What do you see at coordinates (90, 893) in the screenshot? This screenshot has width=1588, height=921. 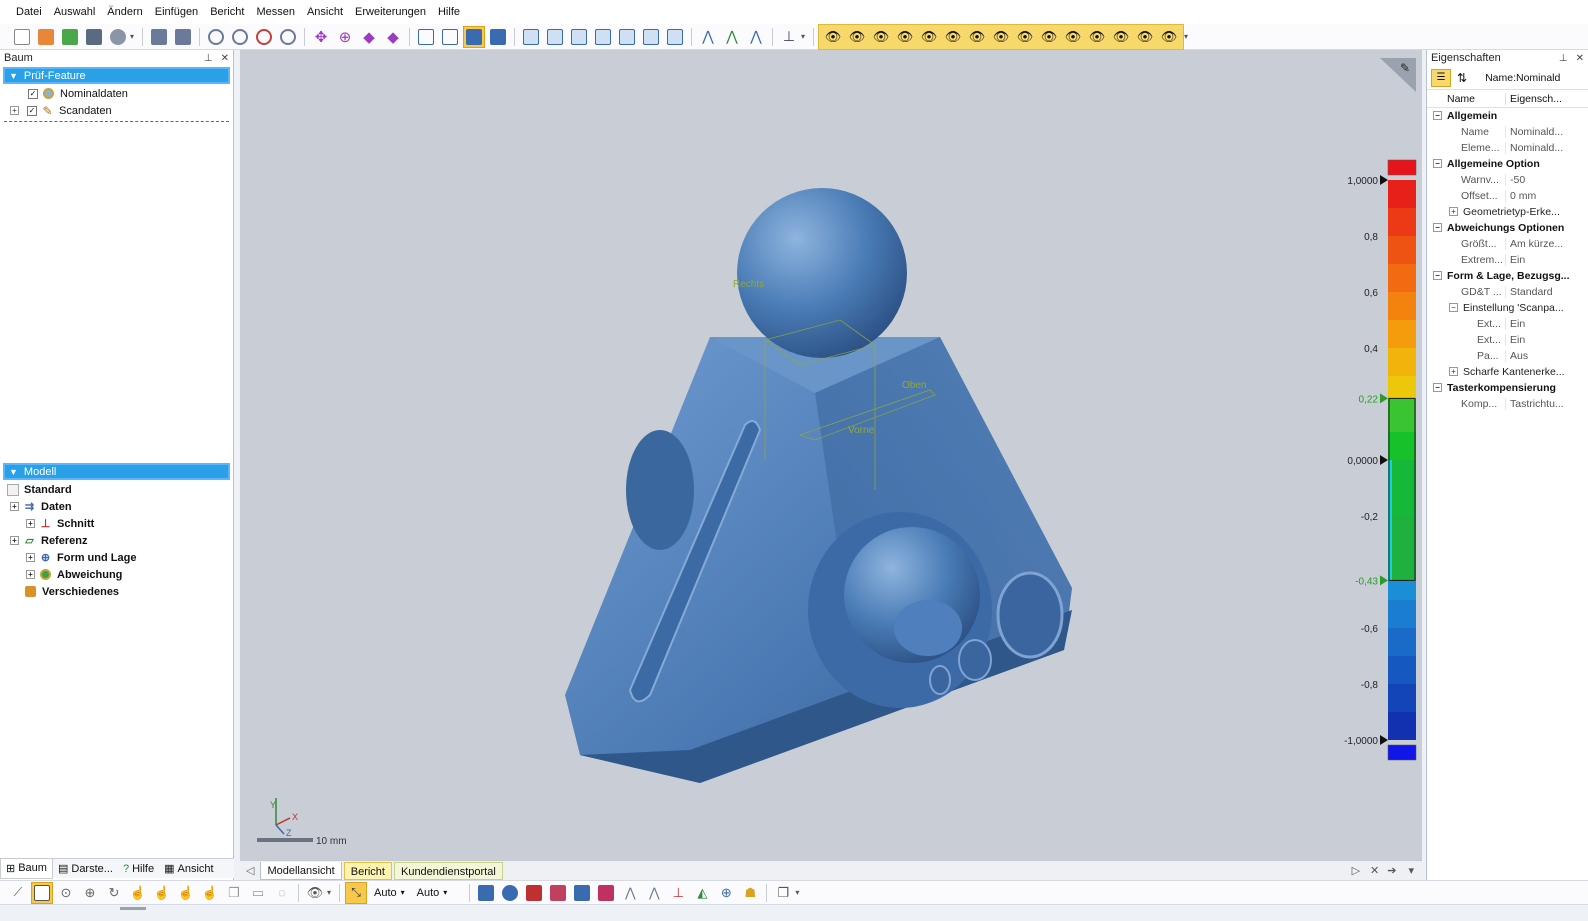 I see `select-point-icon: ⊕` at bounding box center [90, 893].